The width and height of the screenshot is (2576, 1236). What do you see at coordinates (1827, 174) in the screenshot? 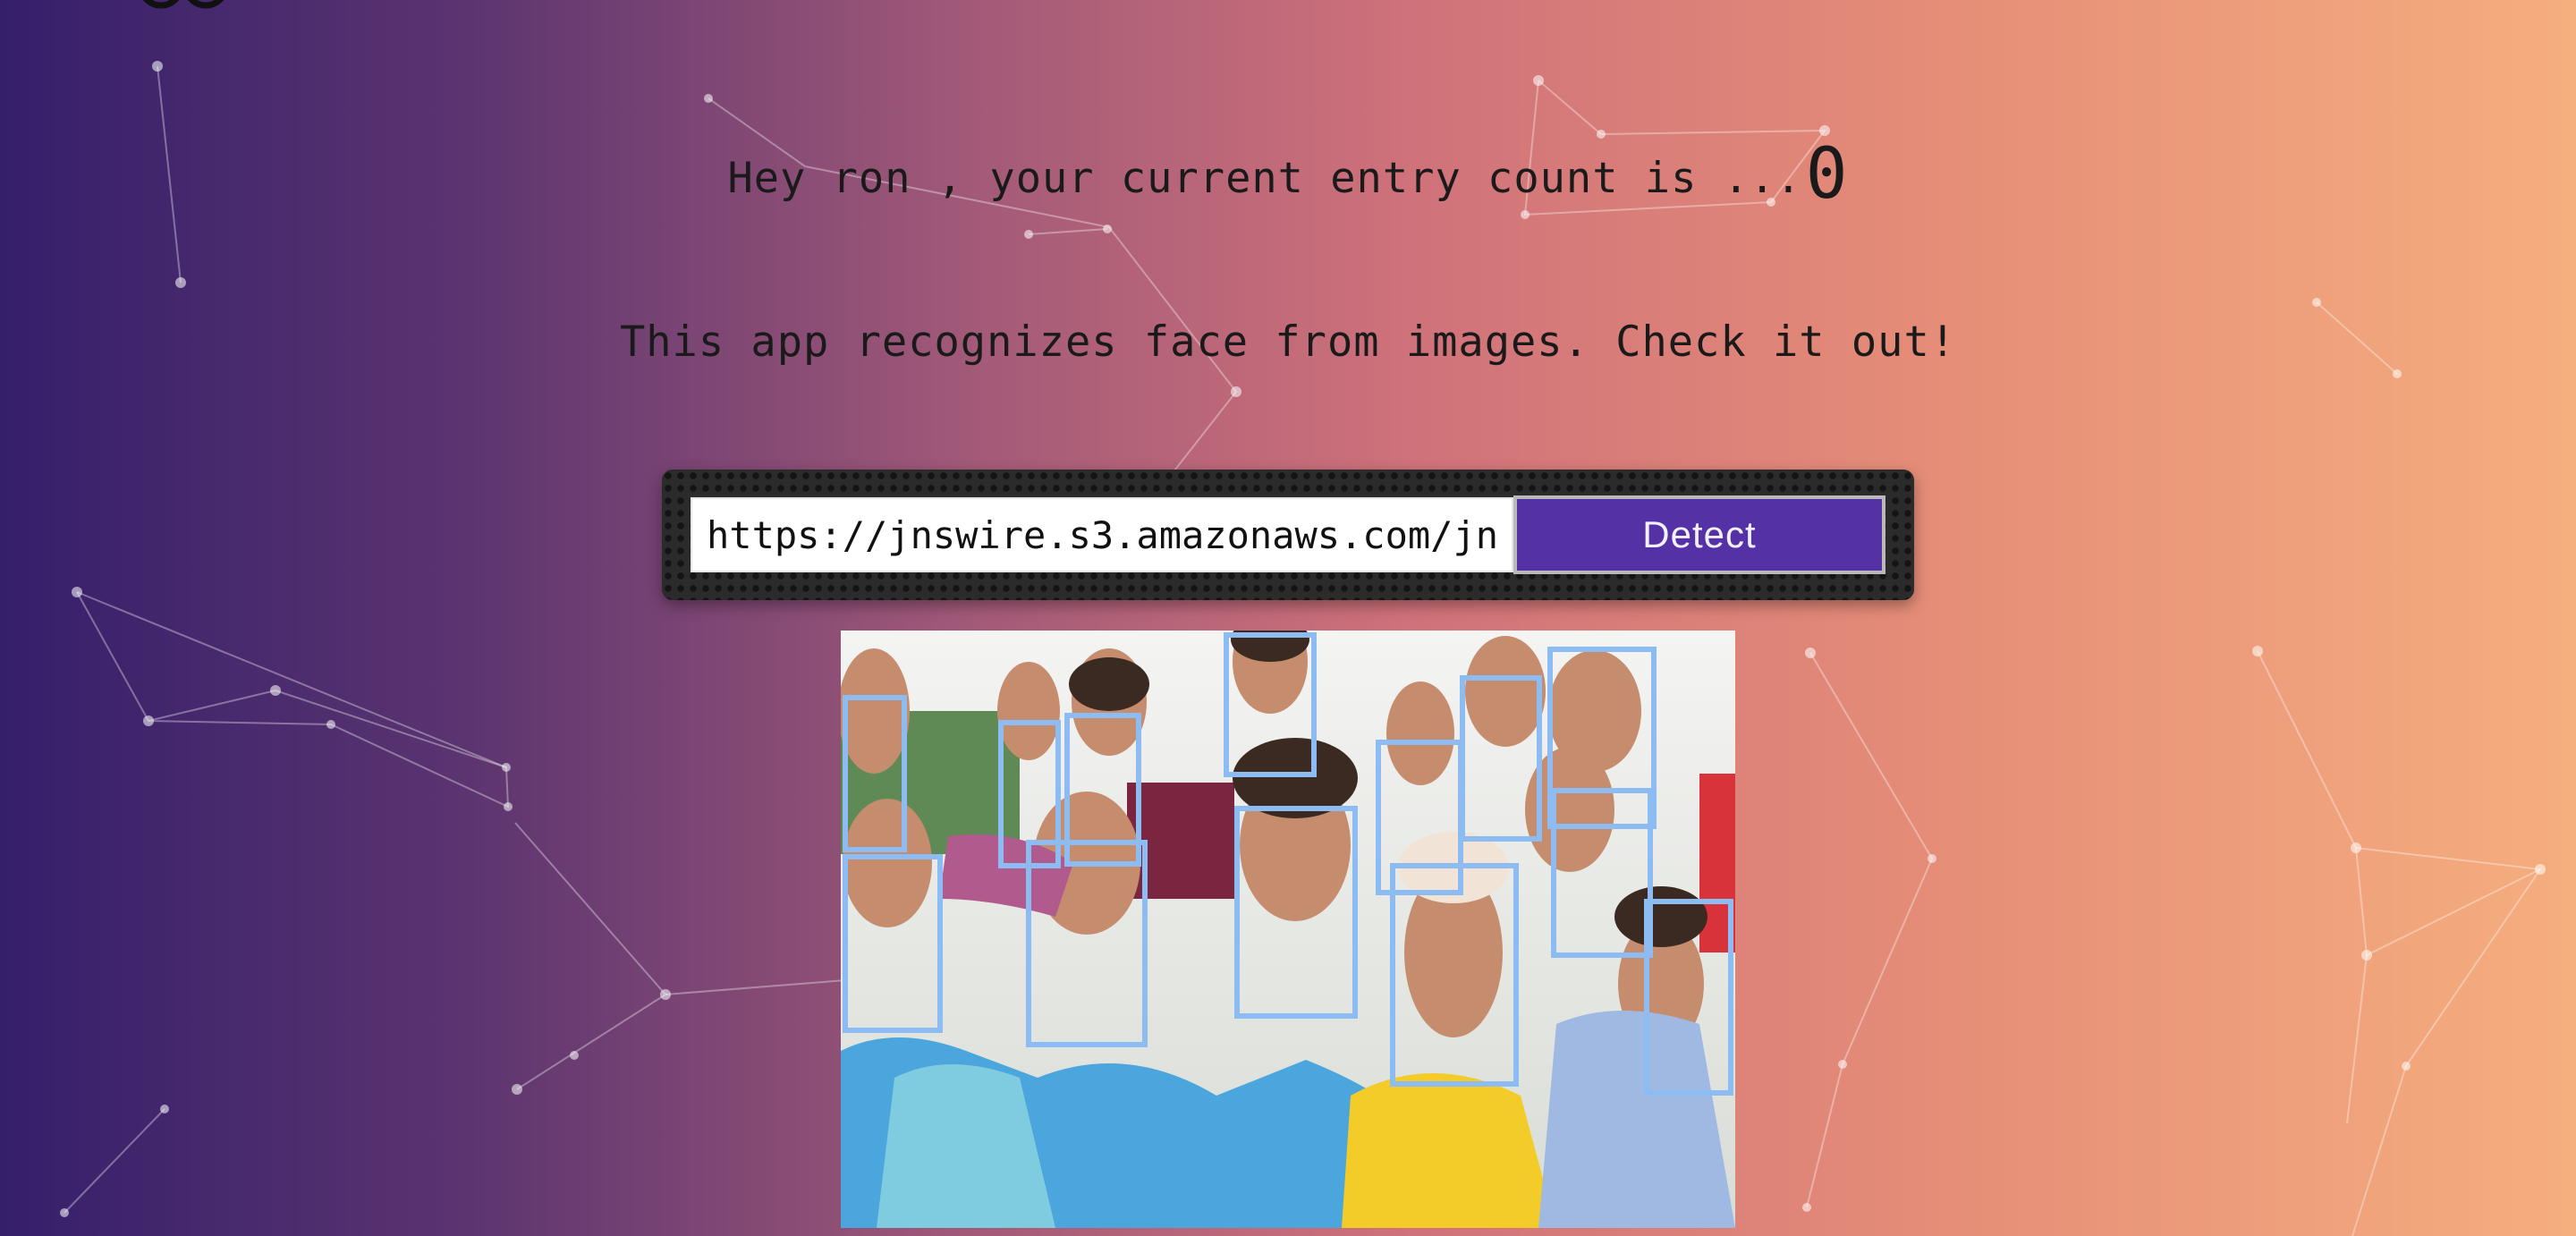
I see `entry-count-value: 0` at bounding box center [1827, 174].